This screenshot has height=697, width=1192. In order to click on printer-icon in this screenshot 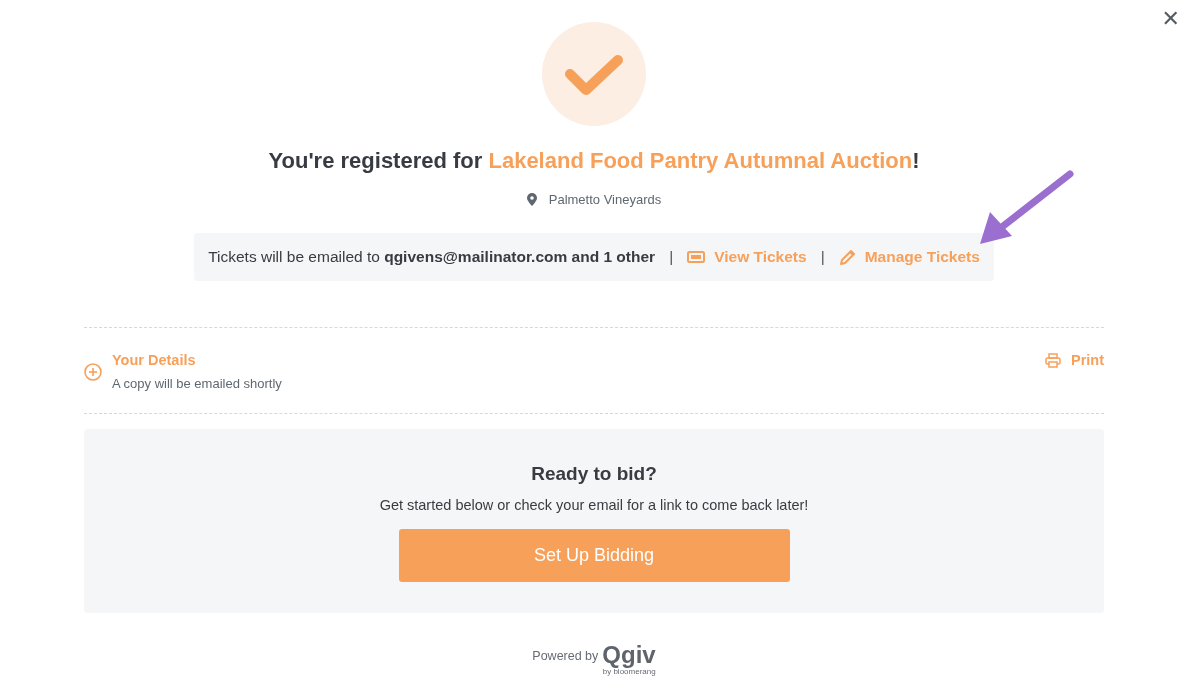, I will do `click(1052, 360)`.